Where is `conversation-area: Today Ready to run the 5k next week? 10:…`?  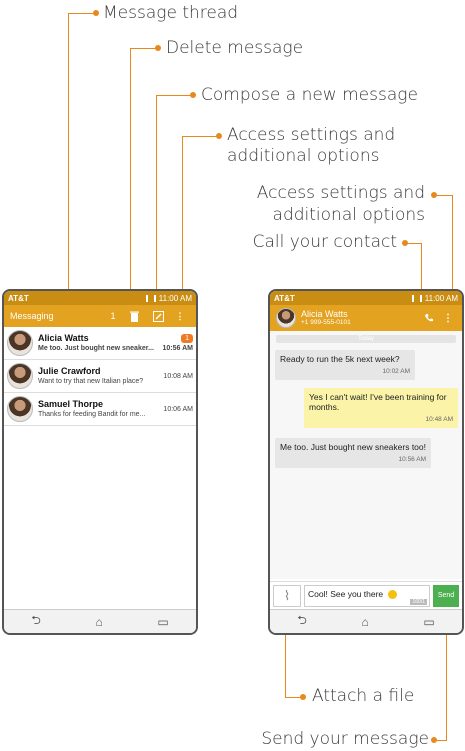 conversation-area: Today Ready to run the 5k next week? 10:… is located at coordinates (366, 455).